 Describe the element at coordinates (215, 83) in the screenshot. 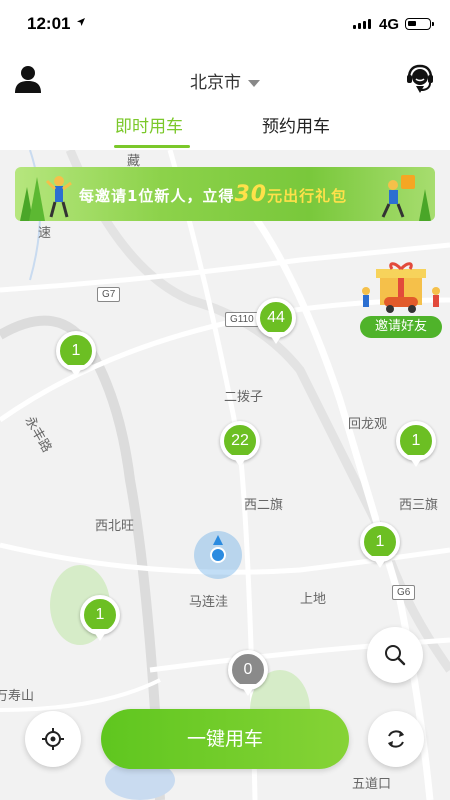

I see `city-label: 北京市` at that location.